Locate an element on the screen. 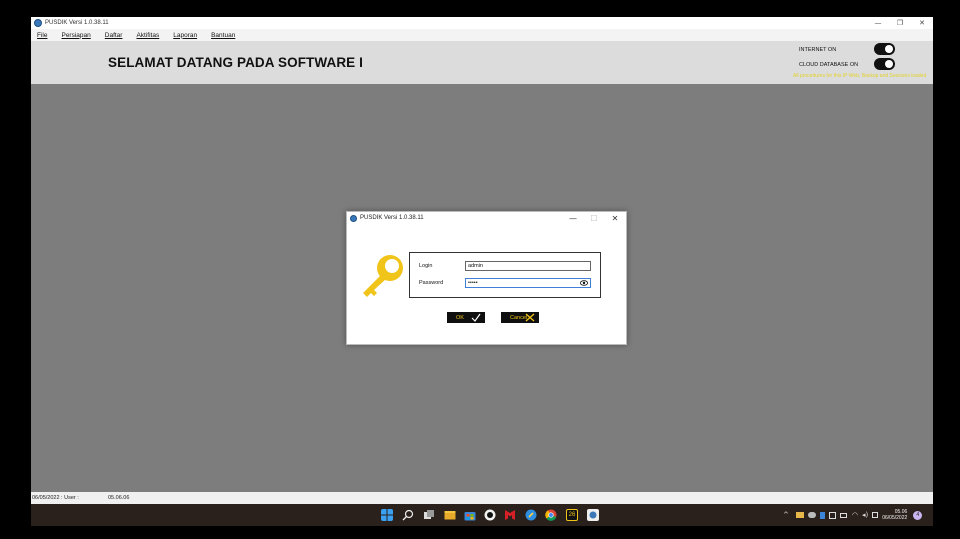  system-tray: ^ ◠ ◂) 05.06 06/05/2022 4 is located at coordinates (853, 515).